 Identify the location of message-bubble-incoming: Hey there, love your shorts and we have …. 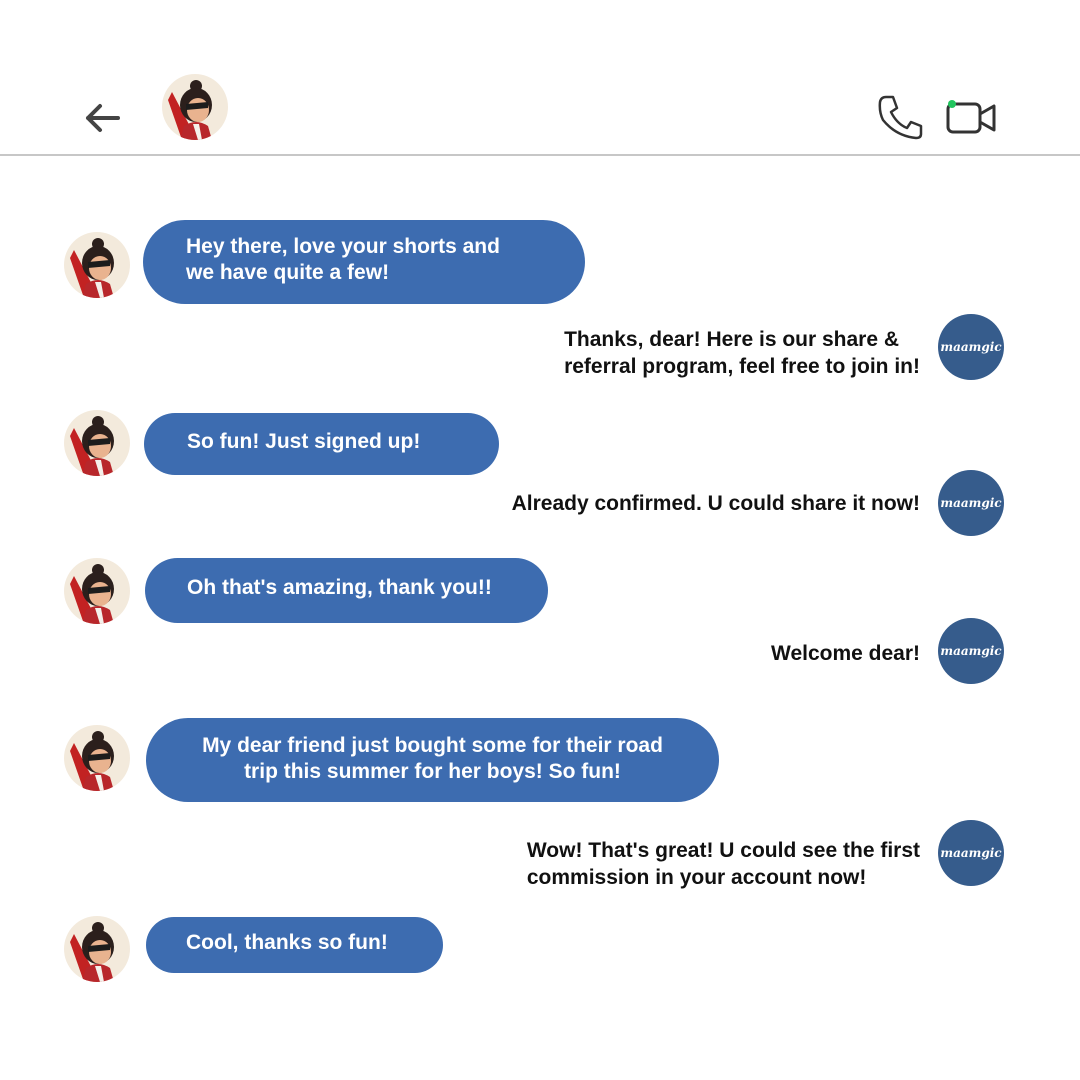
(364, 262).